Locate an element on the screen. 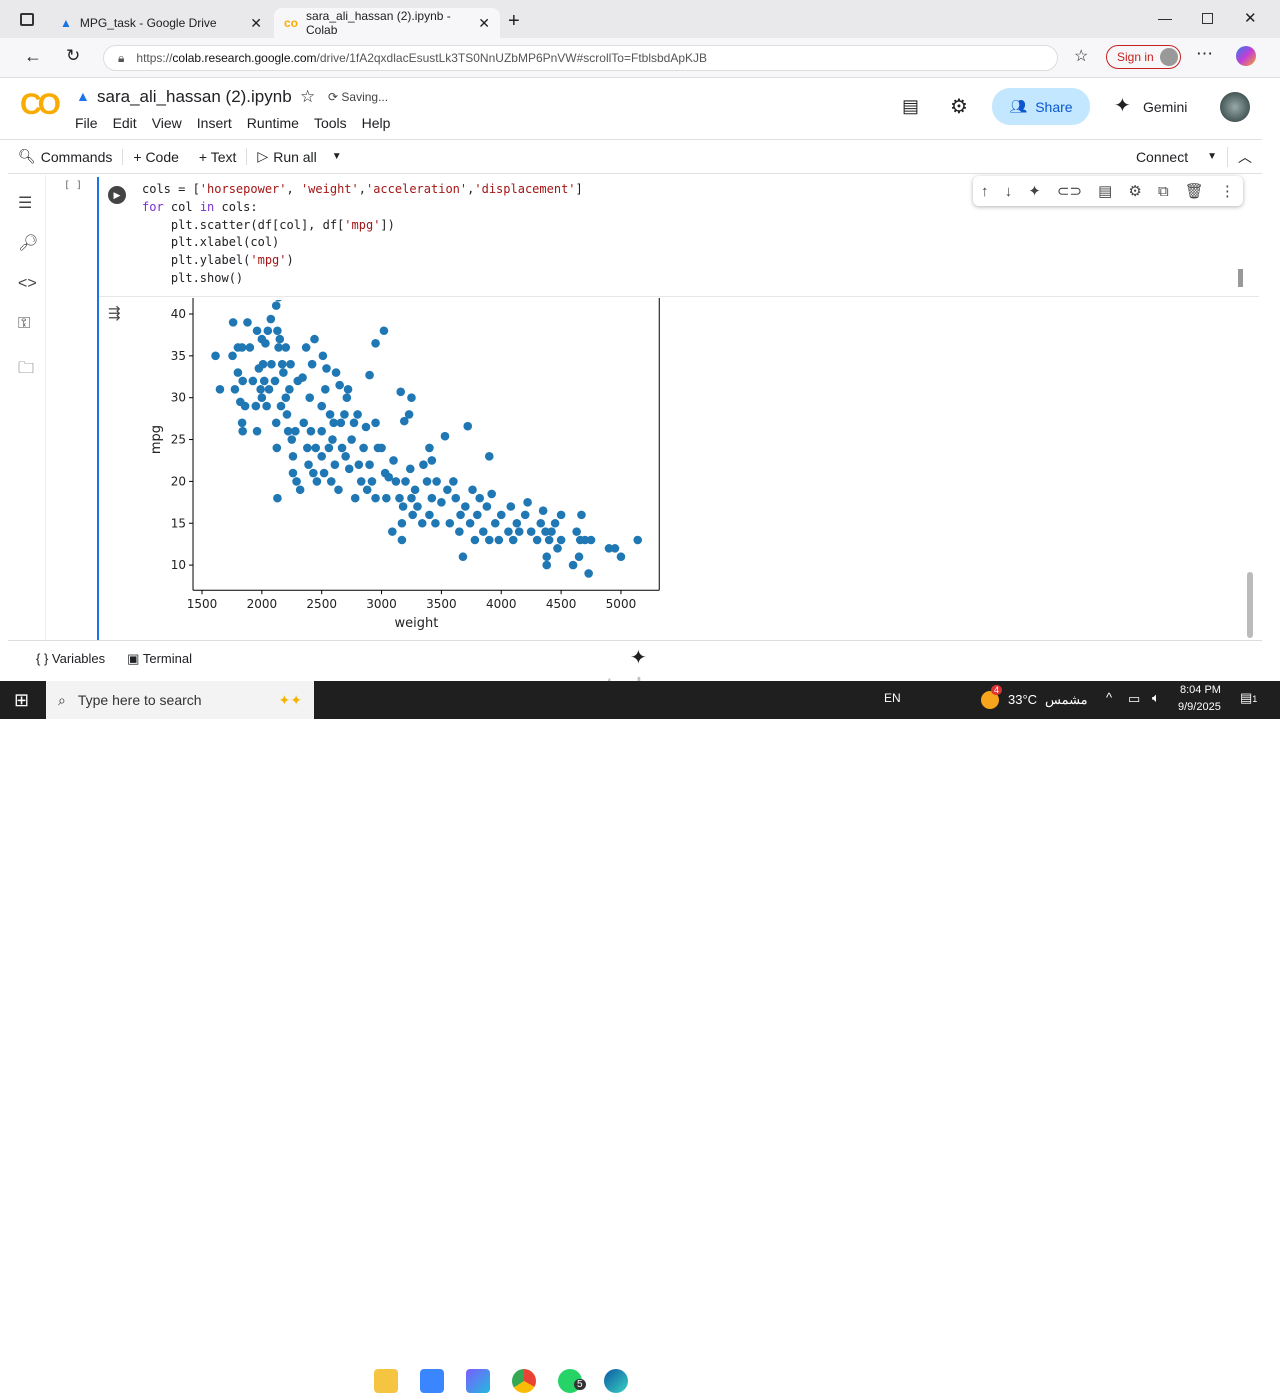 The width and height of the screenshot is (1280, 1393). variables-button: { } Variables is located at coordinates (70, 658).